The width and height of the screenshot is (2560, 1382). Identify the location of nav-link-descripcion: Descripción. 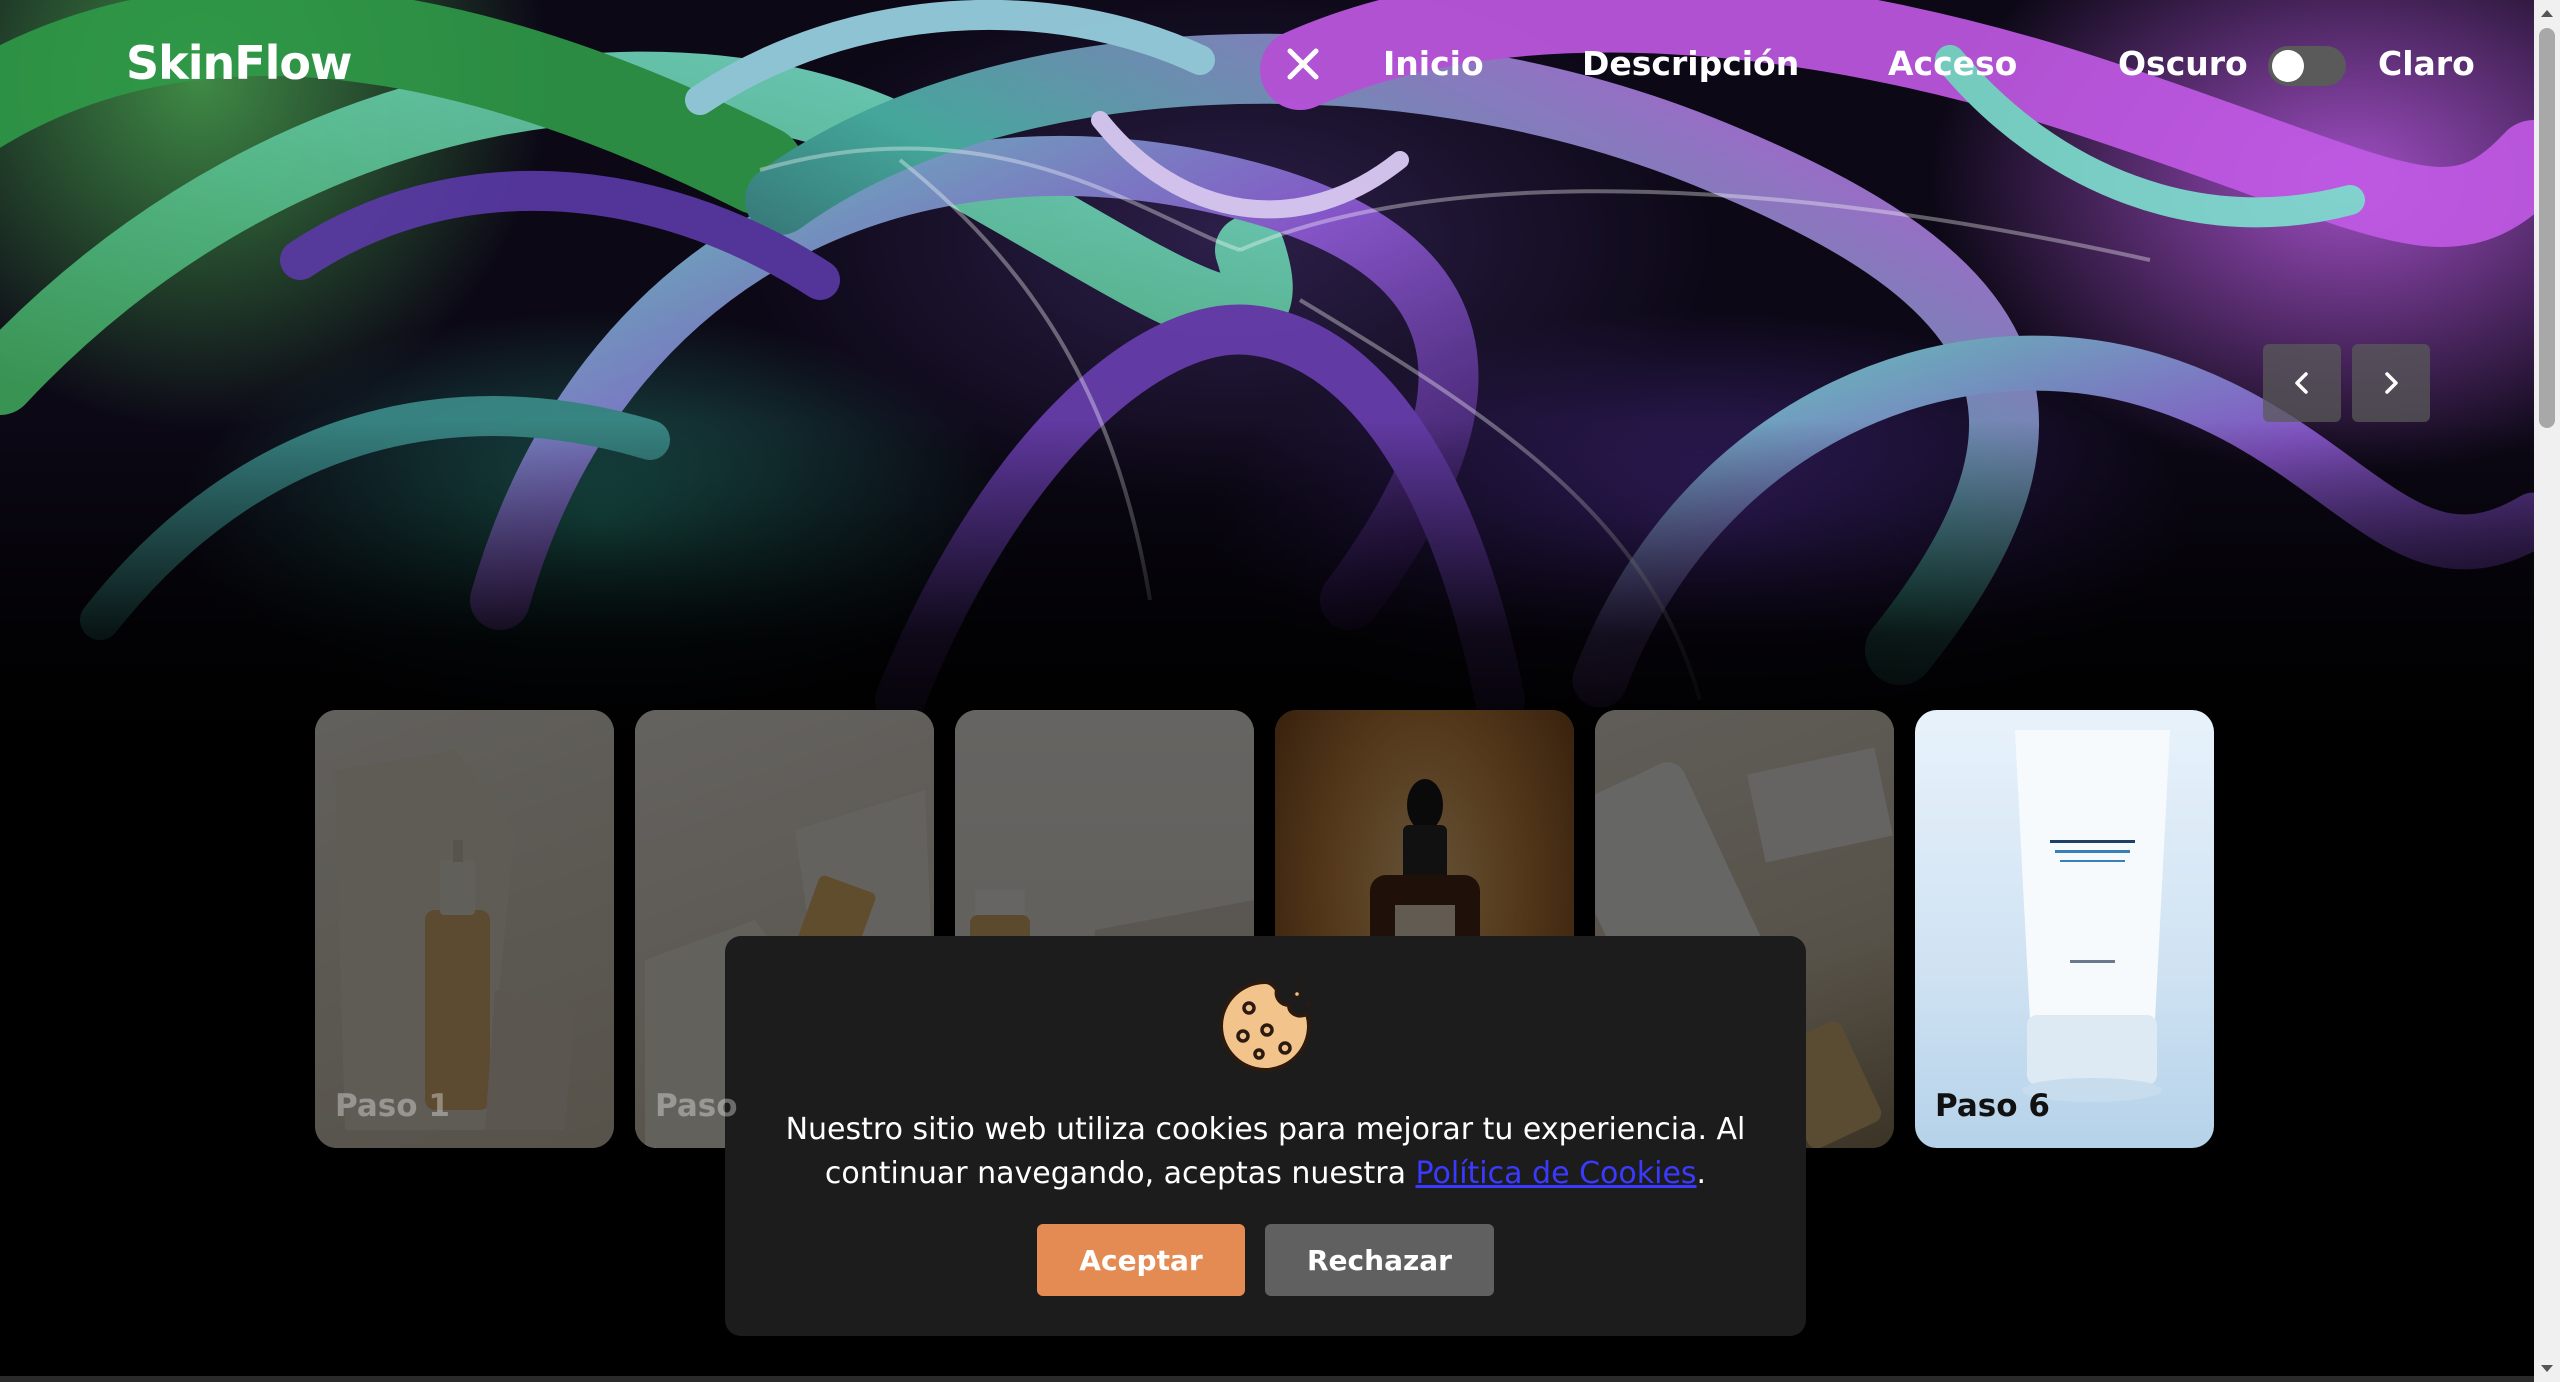
(1690, 63).